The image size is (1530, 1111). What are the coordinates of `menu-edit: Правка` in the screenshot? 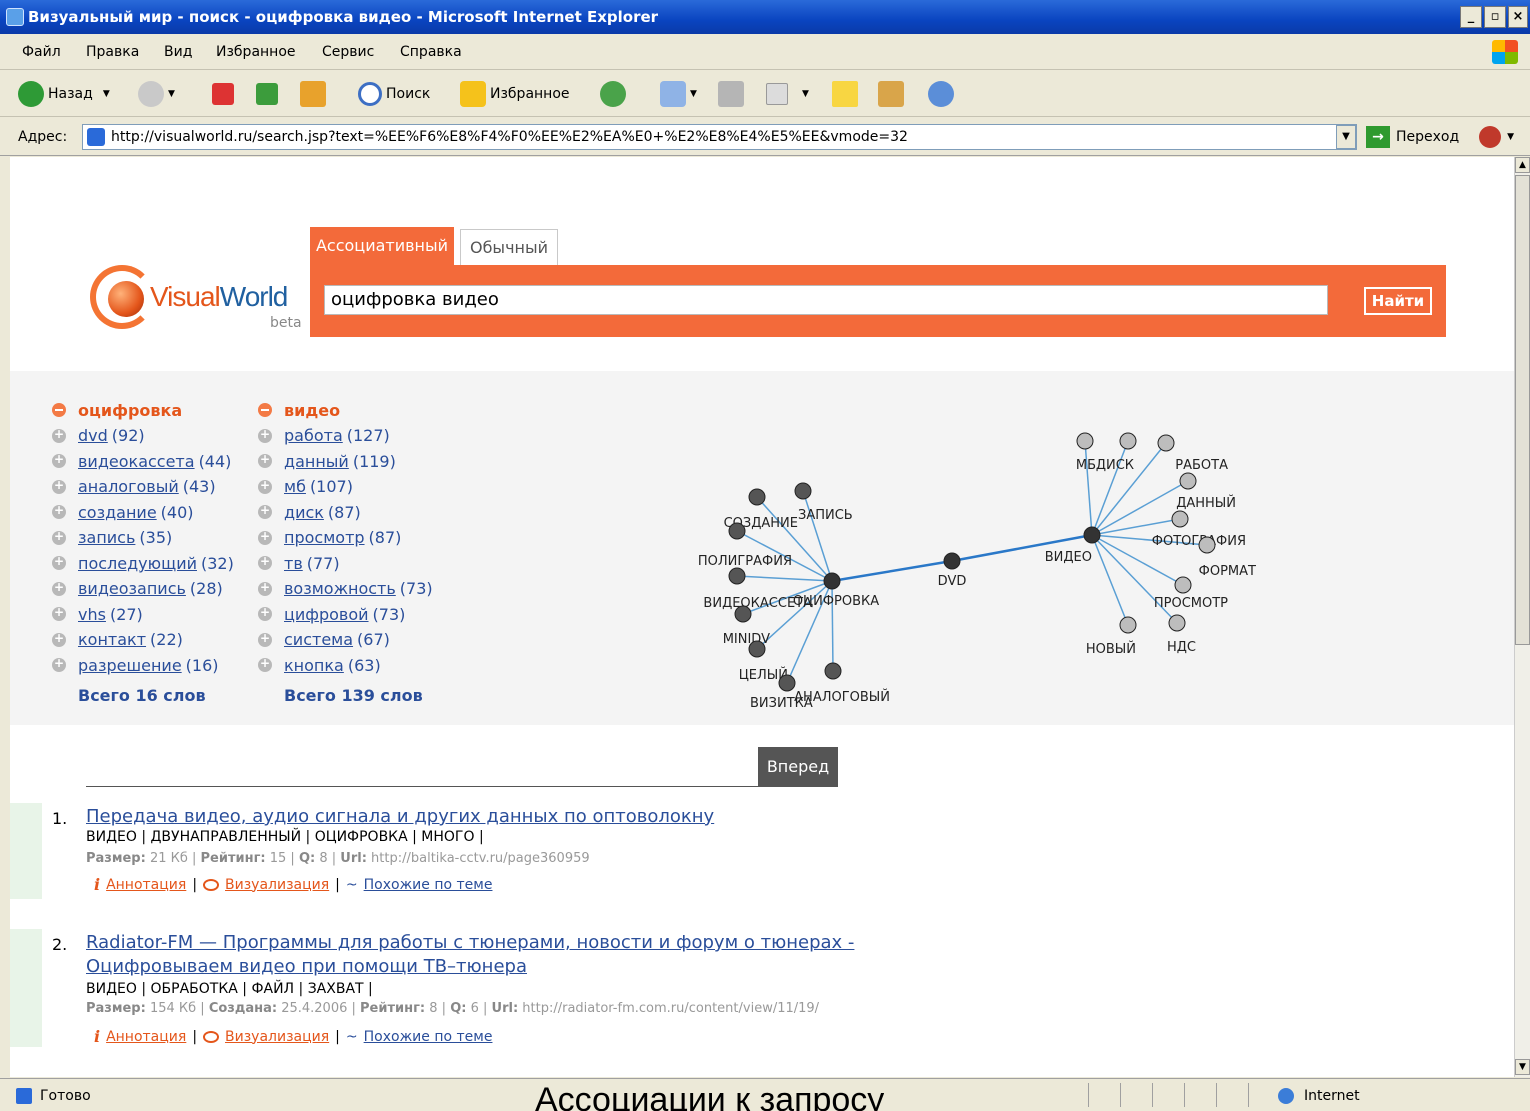 It's located at (112, 52).